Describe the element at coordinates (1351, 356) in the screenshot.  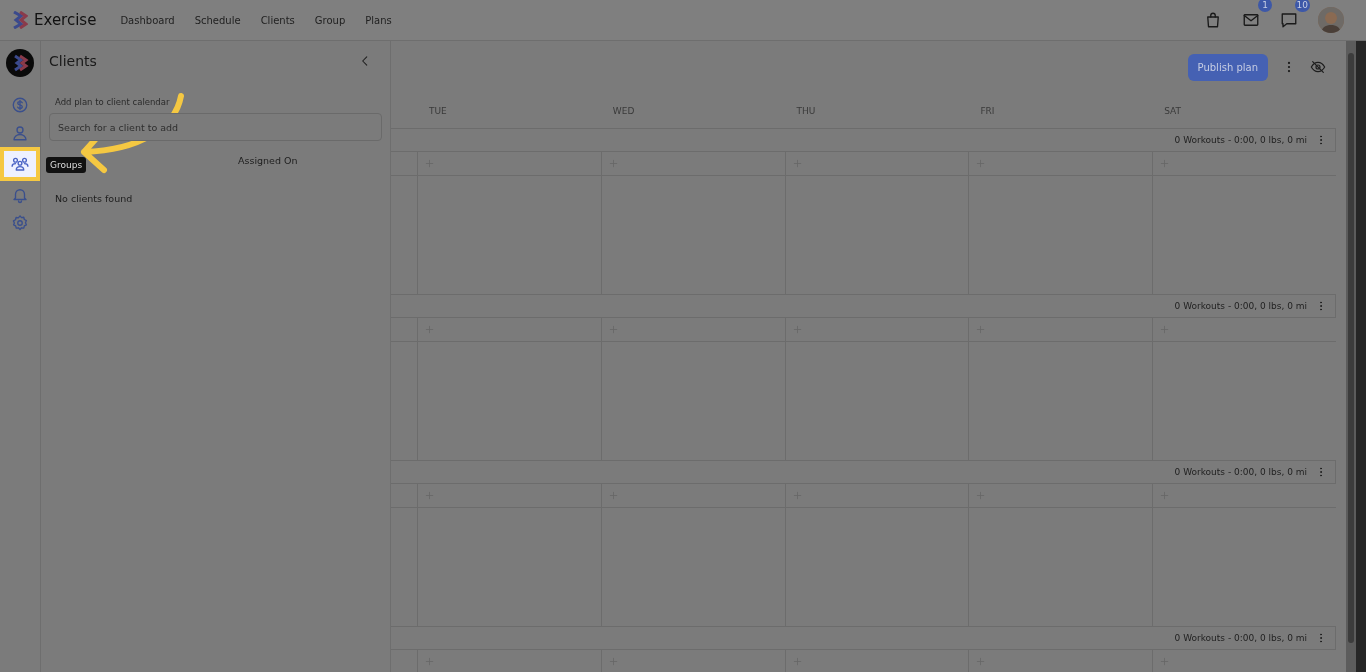
I see `scrollbar` at that location.